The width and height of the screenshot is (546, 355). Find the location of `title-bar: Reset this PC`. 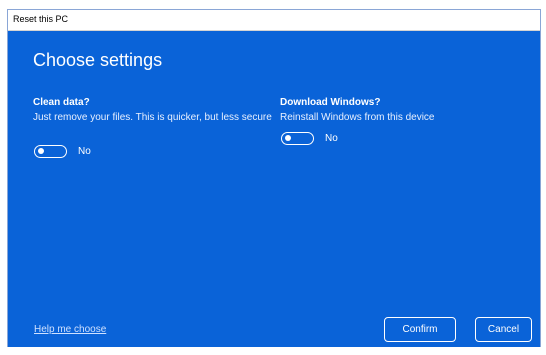

title-bar: Reset this PC is located at coordinates (274, 20).